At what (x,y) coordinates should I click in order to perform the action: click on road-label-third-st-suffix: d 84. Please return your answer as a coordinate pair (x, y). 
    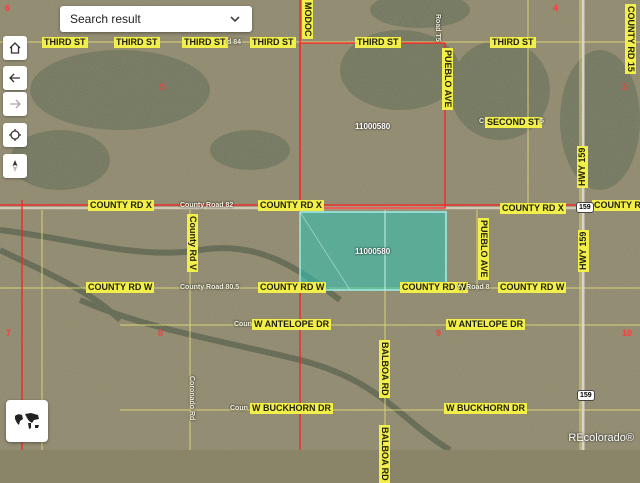
    Looking at the image, I should click on (234, 42).